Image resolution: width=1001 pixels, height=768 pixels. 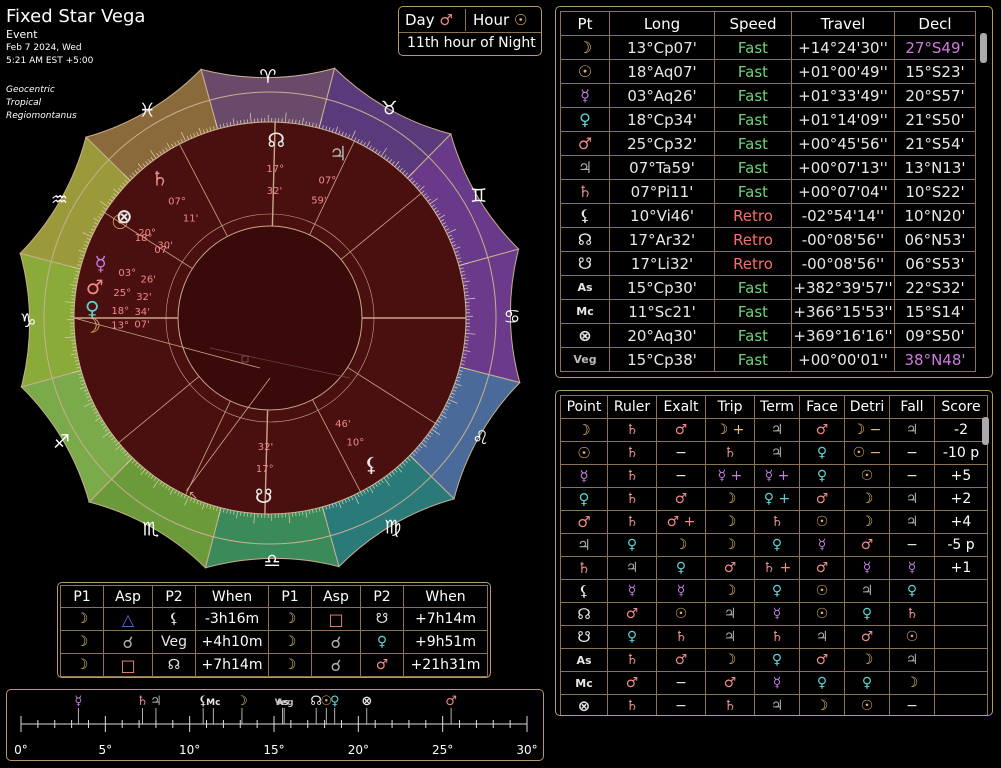 What do you see at coordinates (935, 287) in the screenshot?
I see `declination: 22°S32'` at bounding box center [935, 287].